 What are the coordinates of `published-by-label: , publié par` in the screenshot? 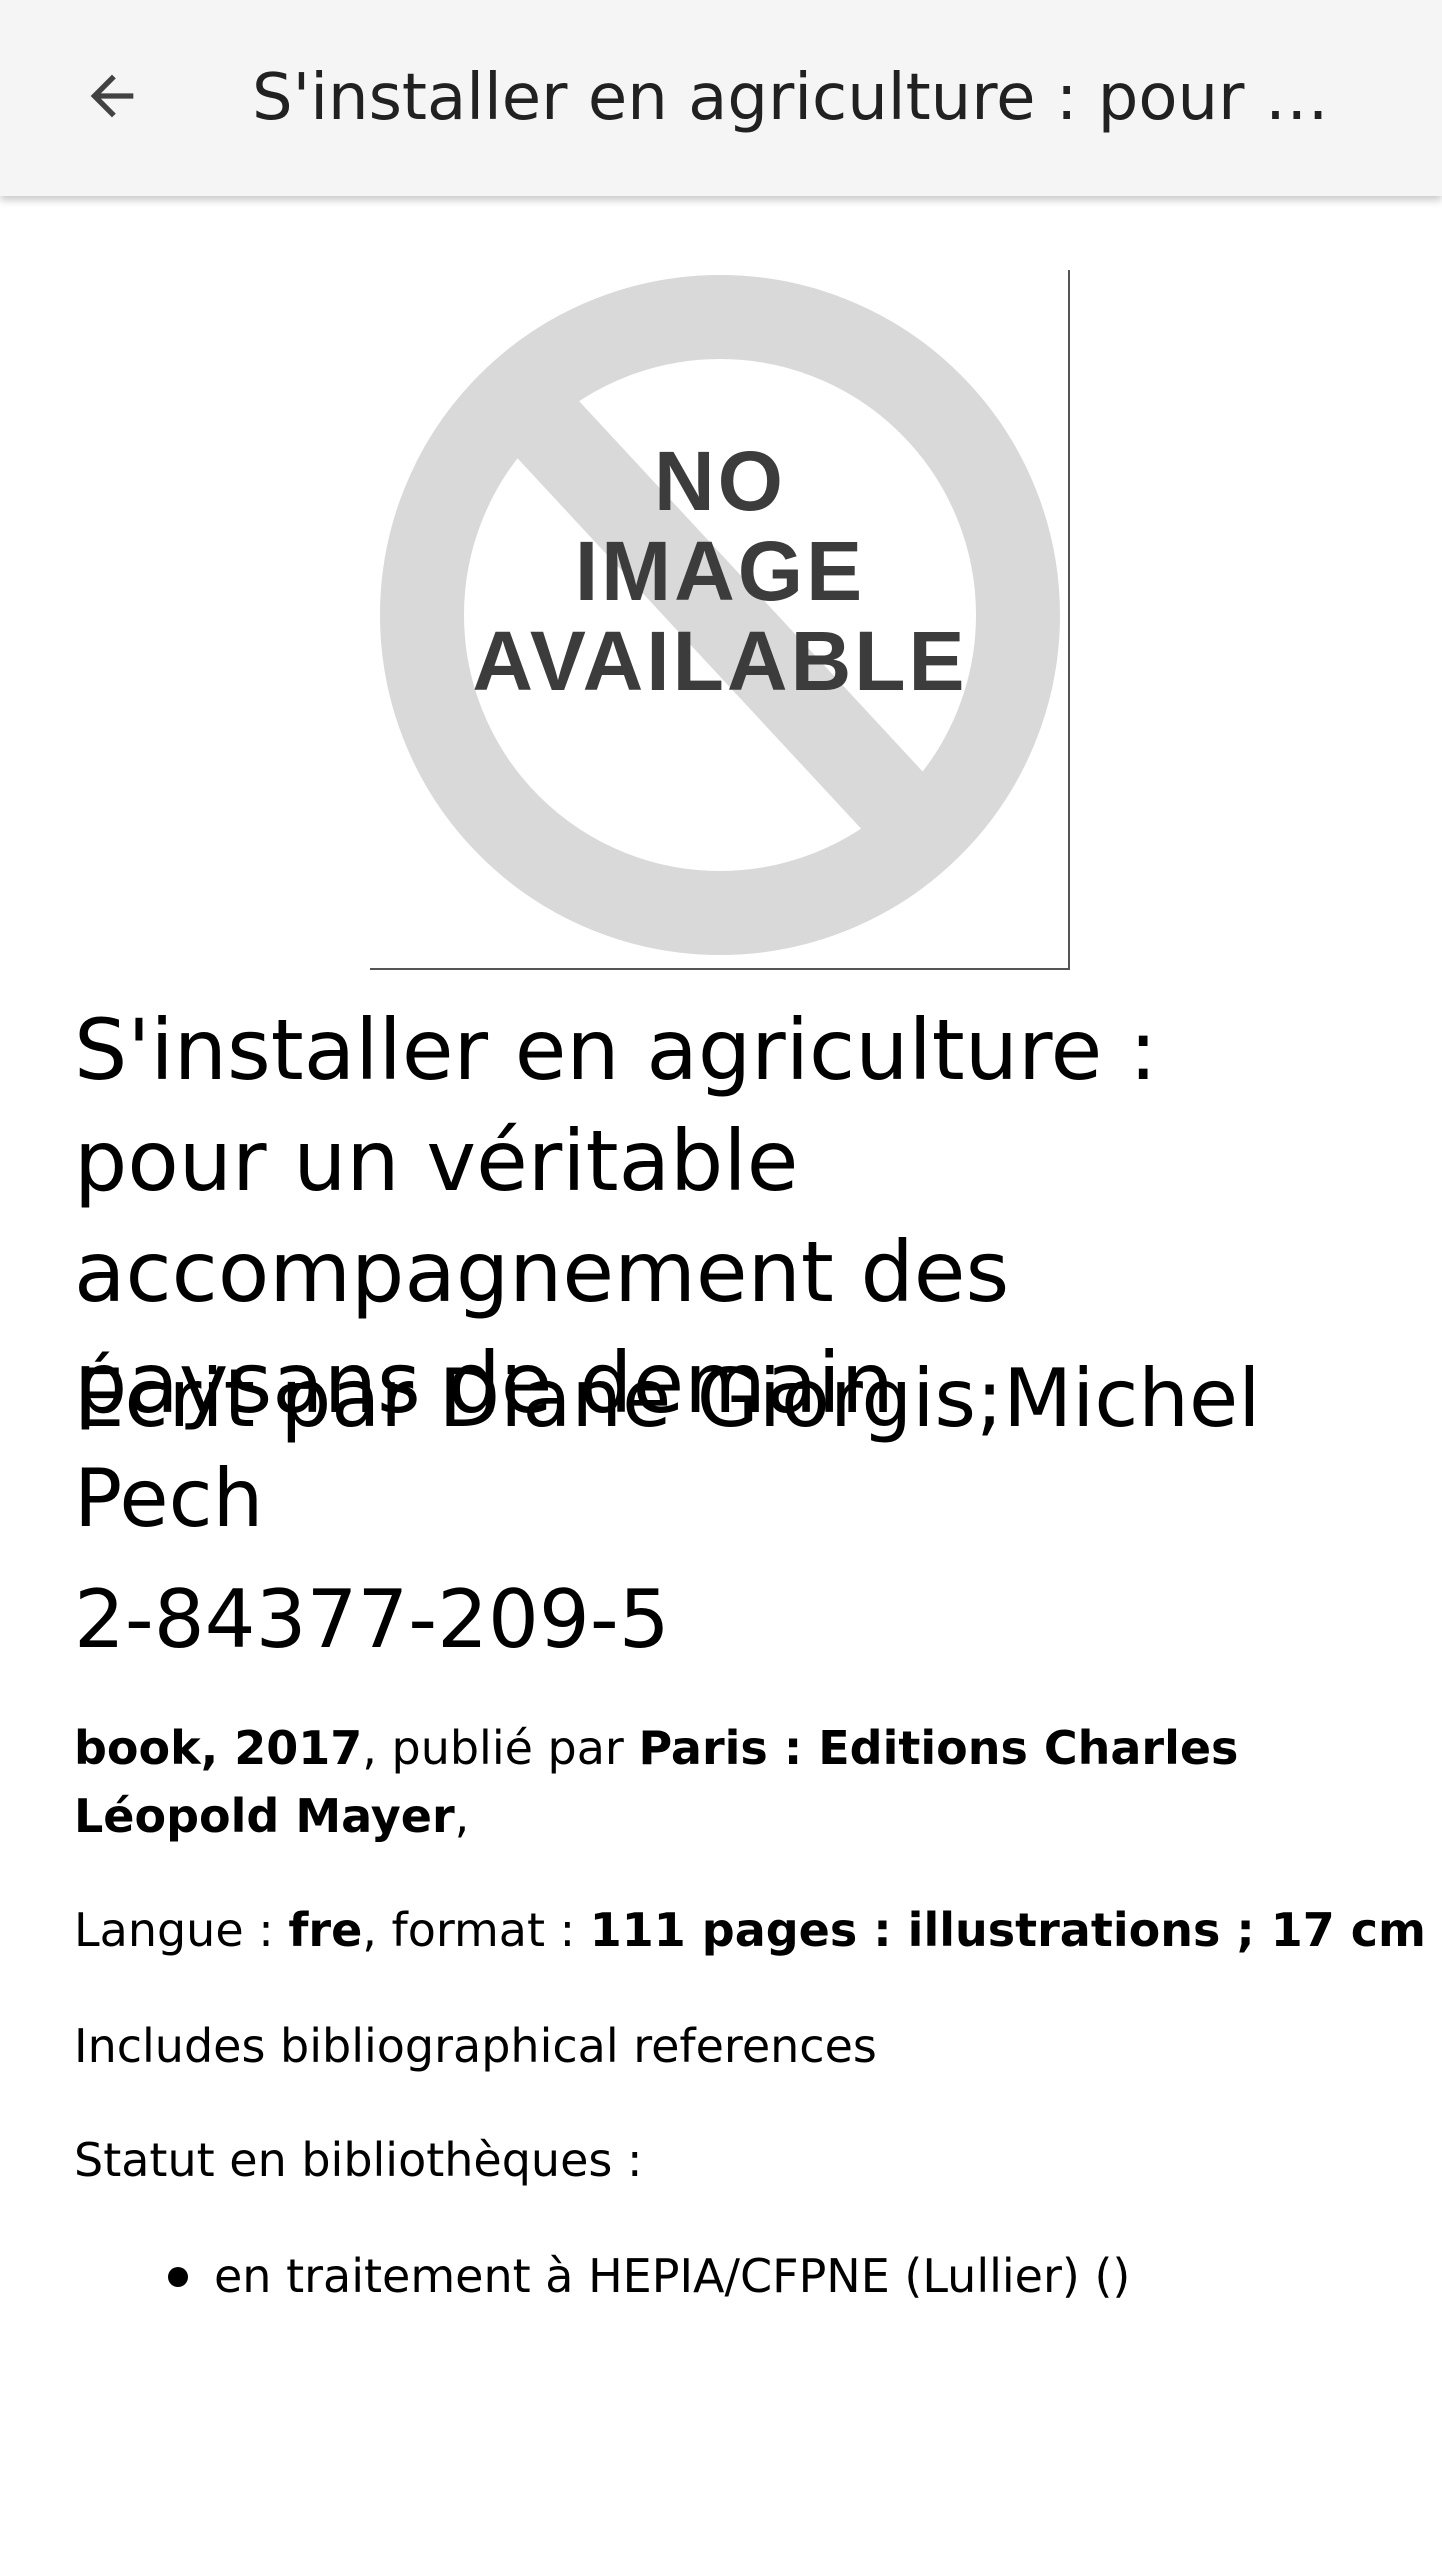 It's located at (500, 1748).